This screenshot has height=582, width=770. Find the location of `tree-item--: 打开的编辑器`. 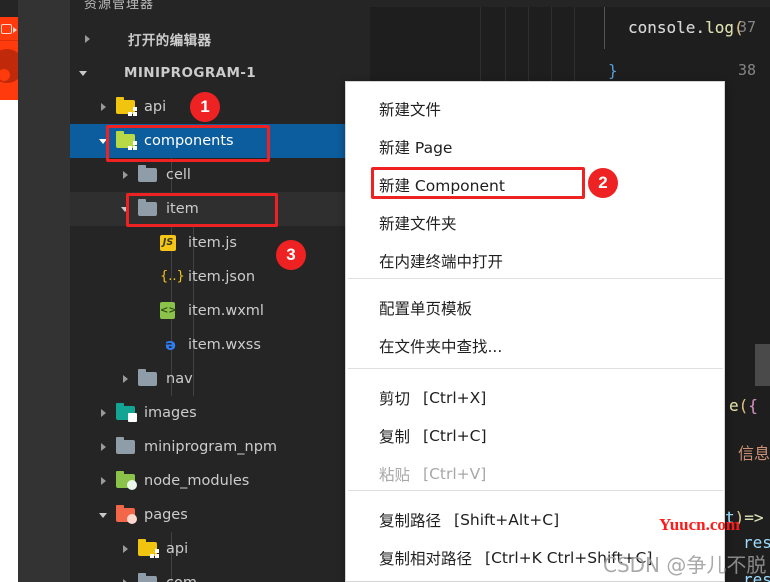

tree-item--: 打开的编辑器 is located at coordinates (220, 39).